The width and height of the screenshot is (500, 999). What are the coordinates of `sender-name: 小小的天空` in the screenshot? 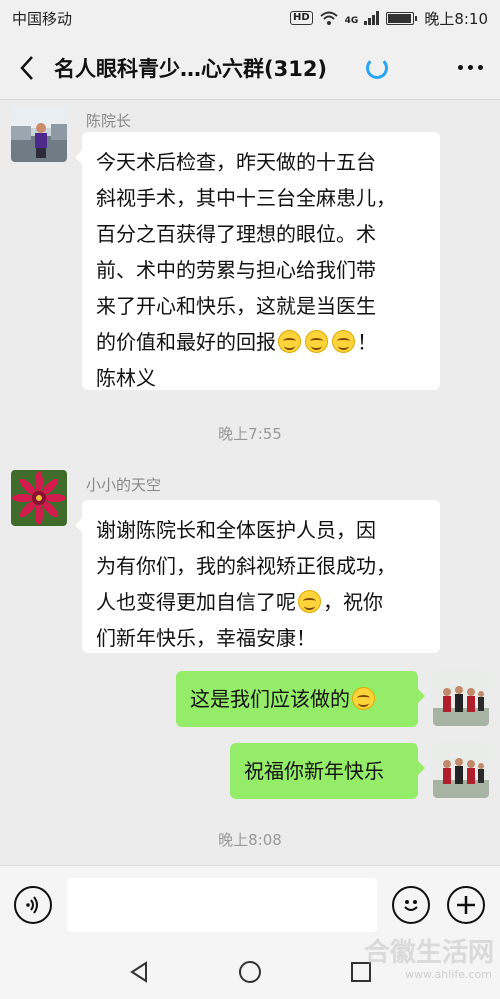 It's located at (124, 485).